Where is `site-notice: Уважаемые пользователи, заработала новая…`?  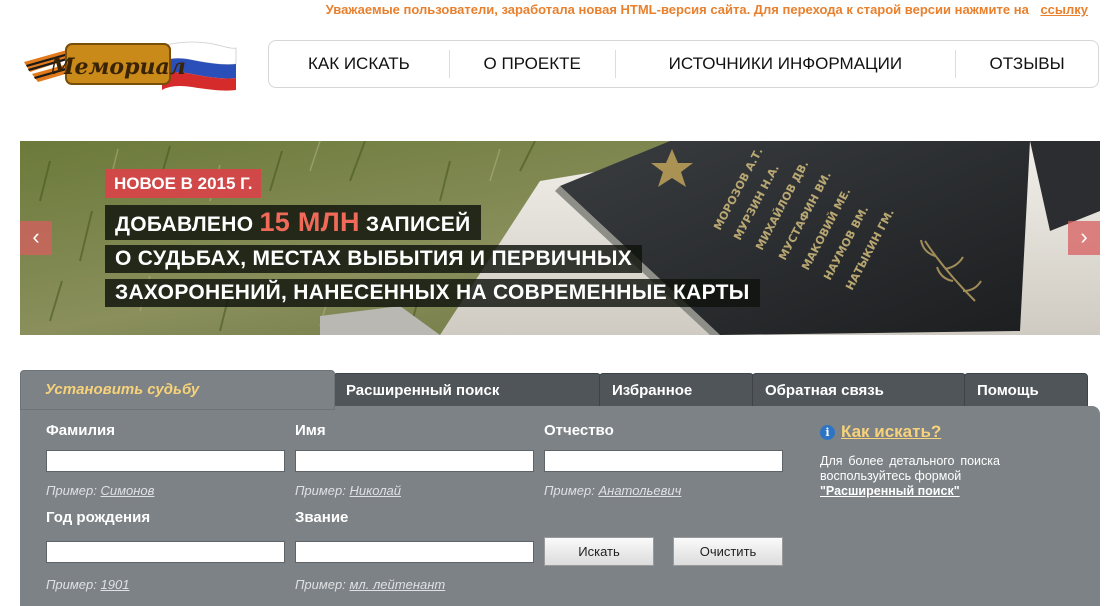
site-notice: Уважаемые пользователи, заработала новая… is located at coordinates (707, 9).